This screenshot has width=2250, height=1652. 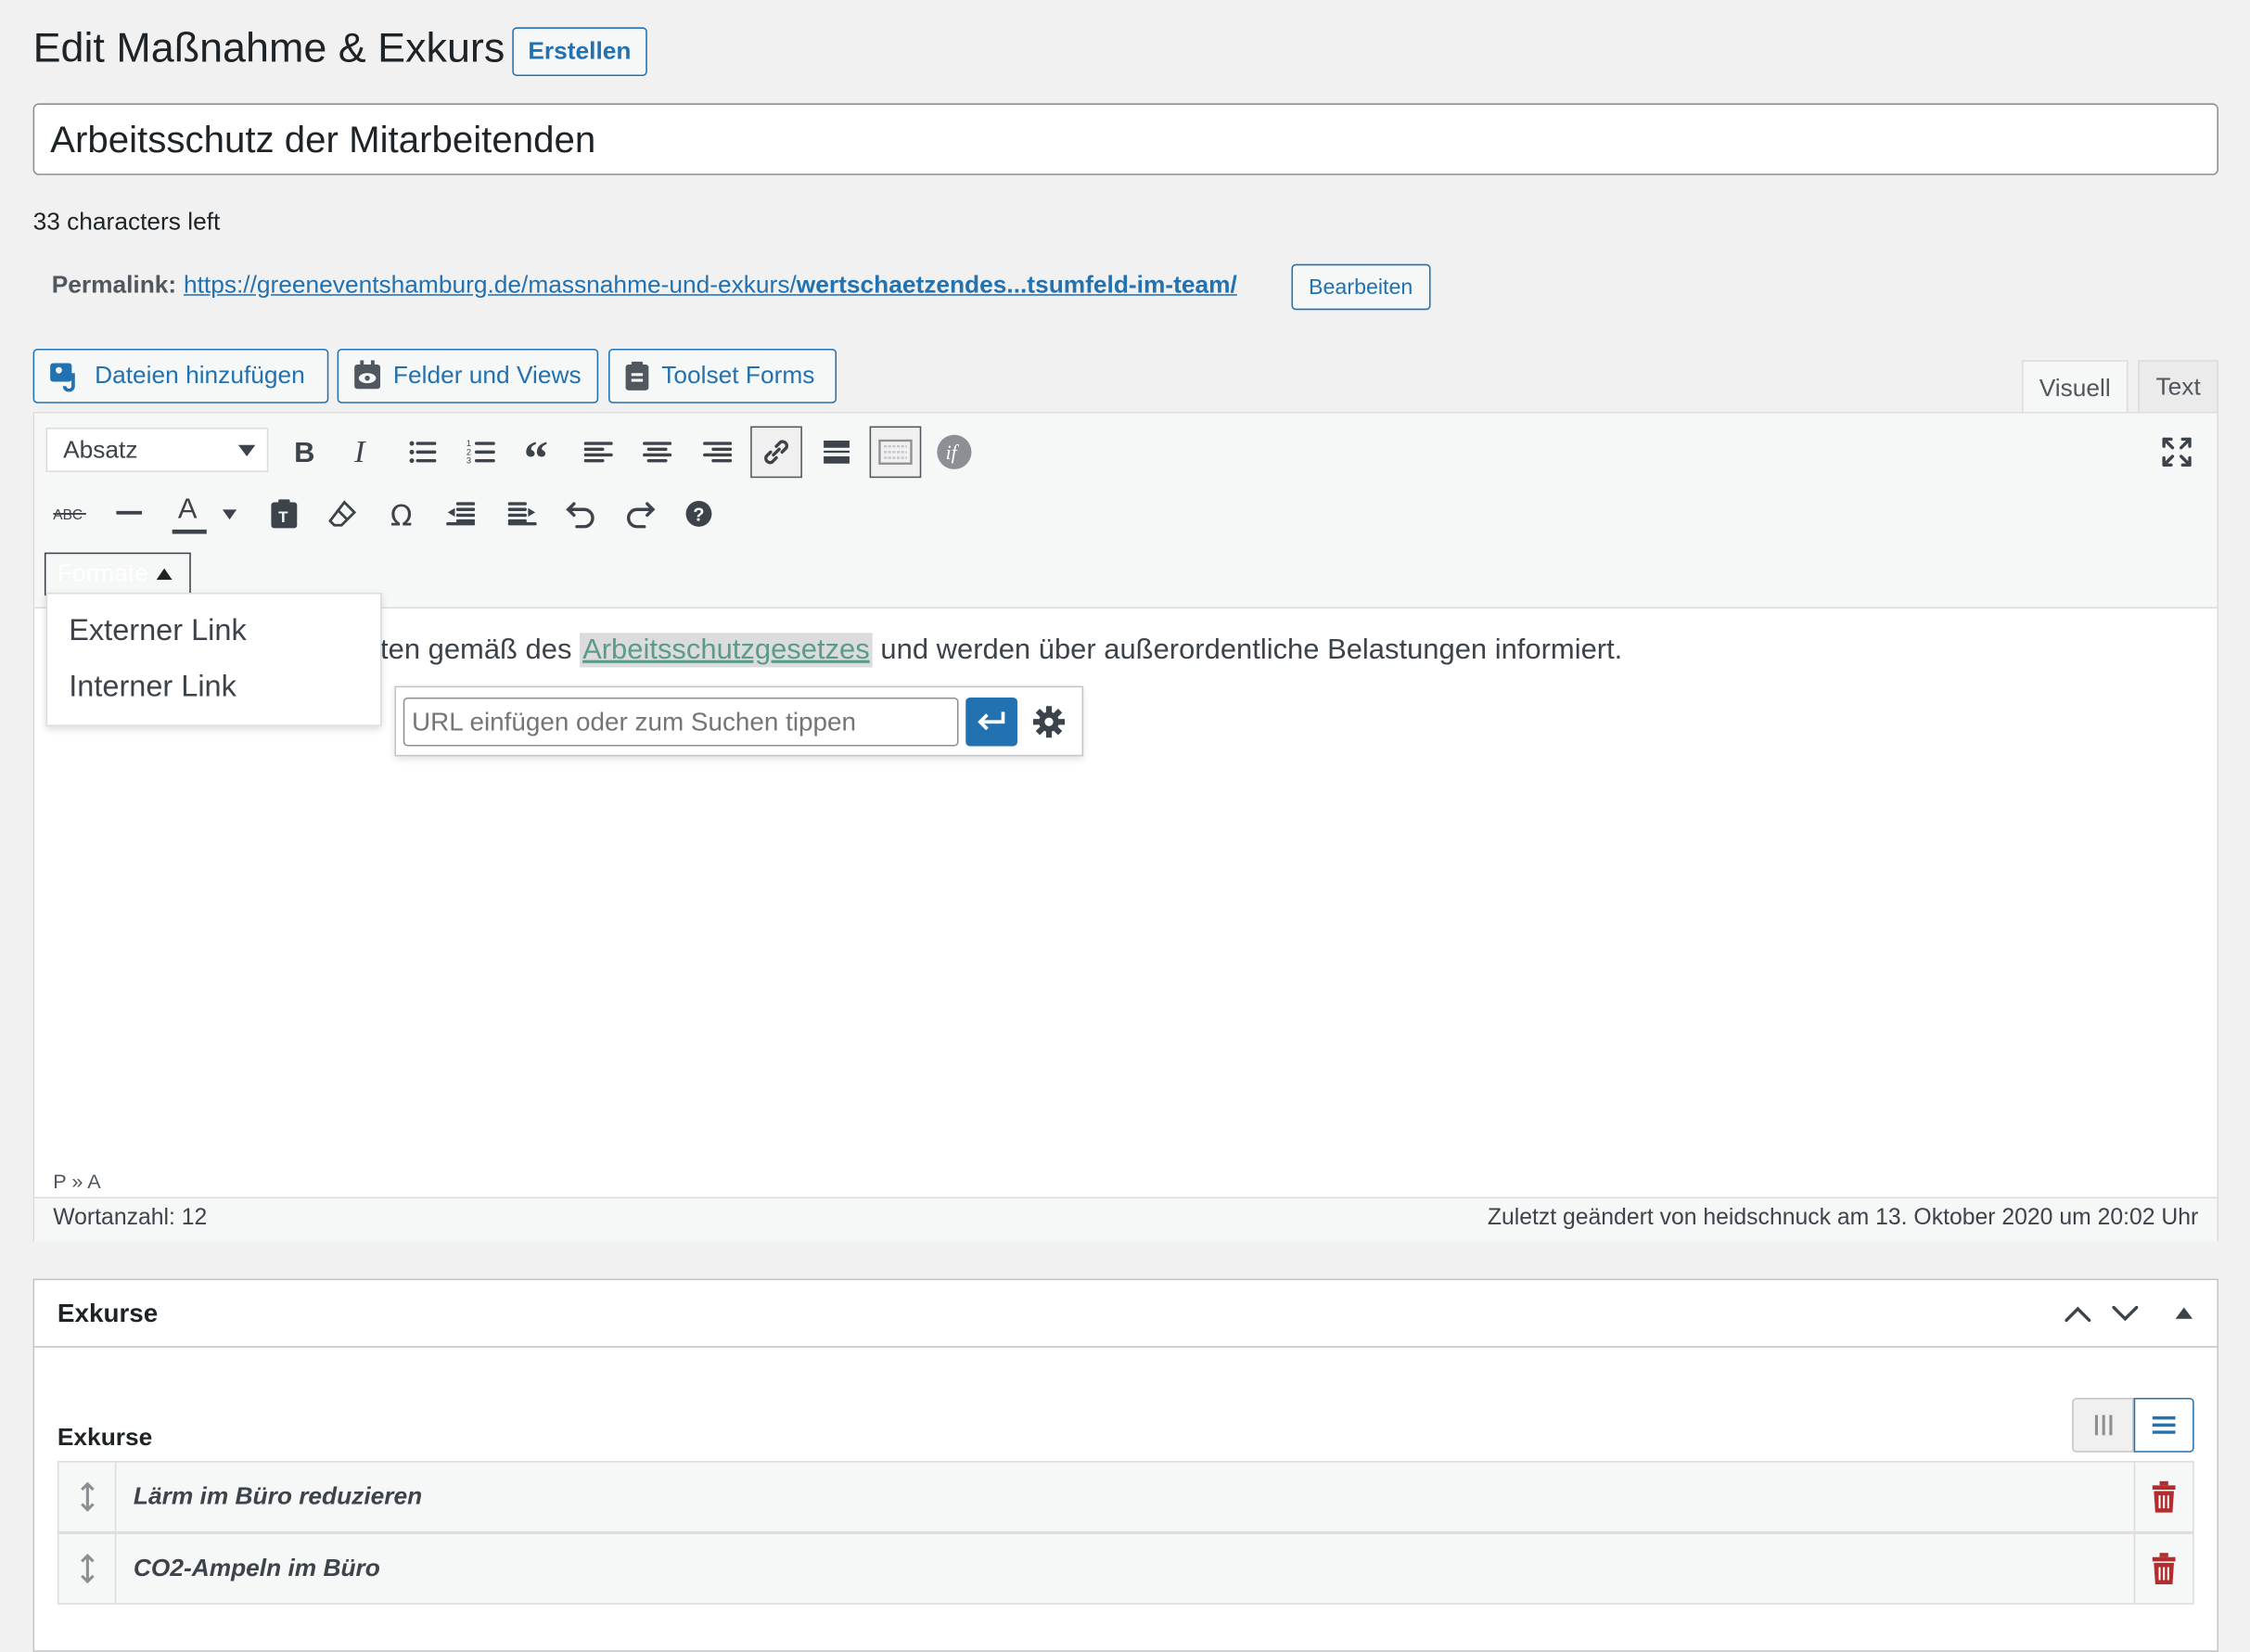 I want to click on list-item-title: CO2-Ampeln im Büro, so click(x=256, y=1568).